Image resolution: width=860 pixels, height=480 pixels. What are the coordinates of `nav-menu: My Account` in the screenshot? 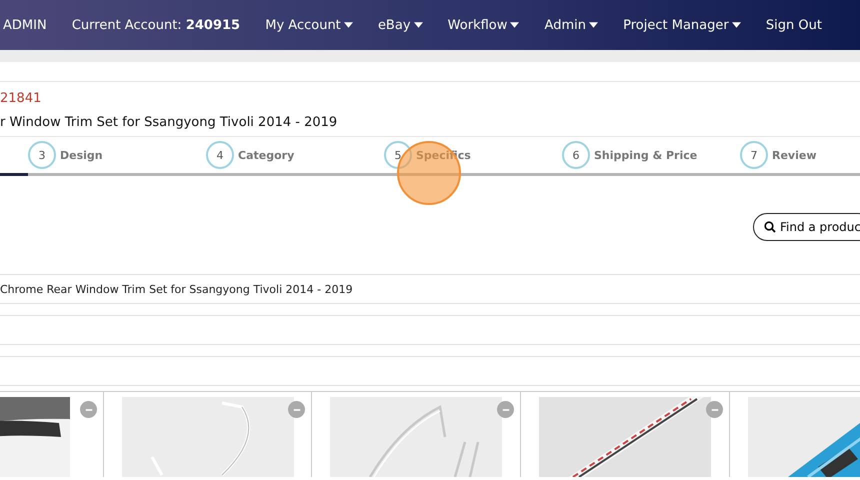 It's located at (309, 25).